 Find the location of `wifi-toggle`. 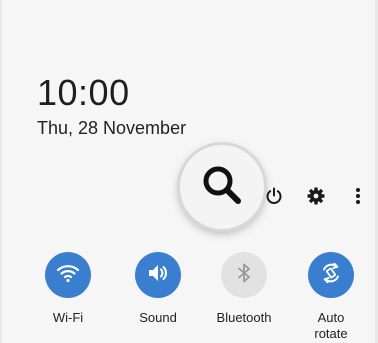

wifi-toggle is located at coordinates (68, 275).